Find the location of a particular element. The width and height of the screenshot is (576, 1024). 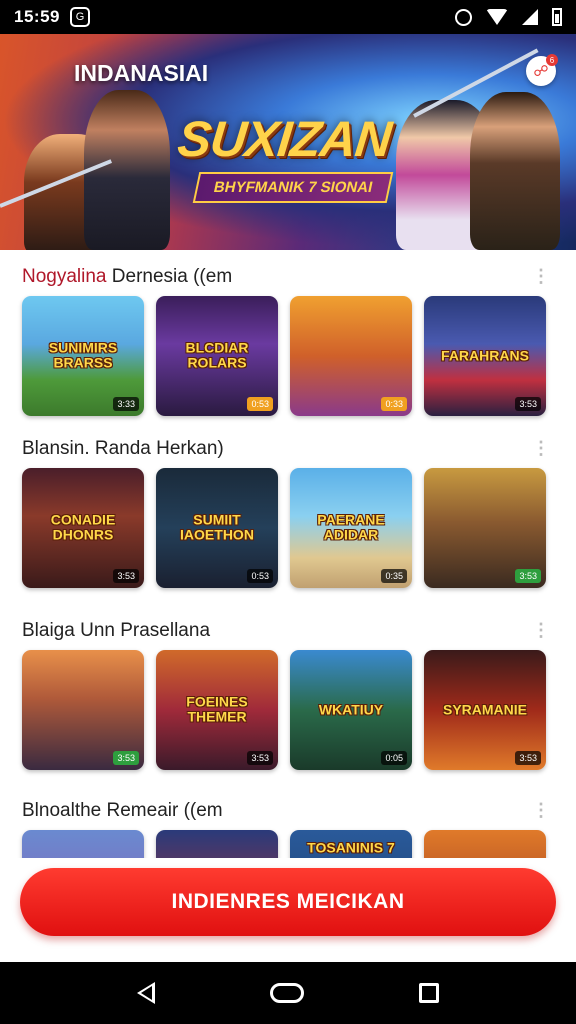

status-icons is located at coordinates (508, 17).